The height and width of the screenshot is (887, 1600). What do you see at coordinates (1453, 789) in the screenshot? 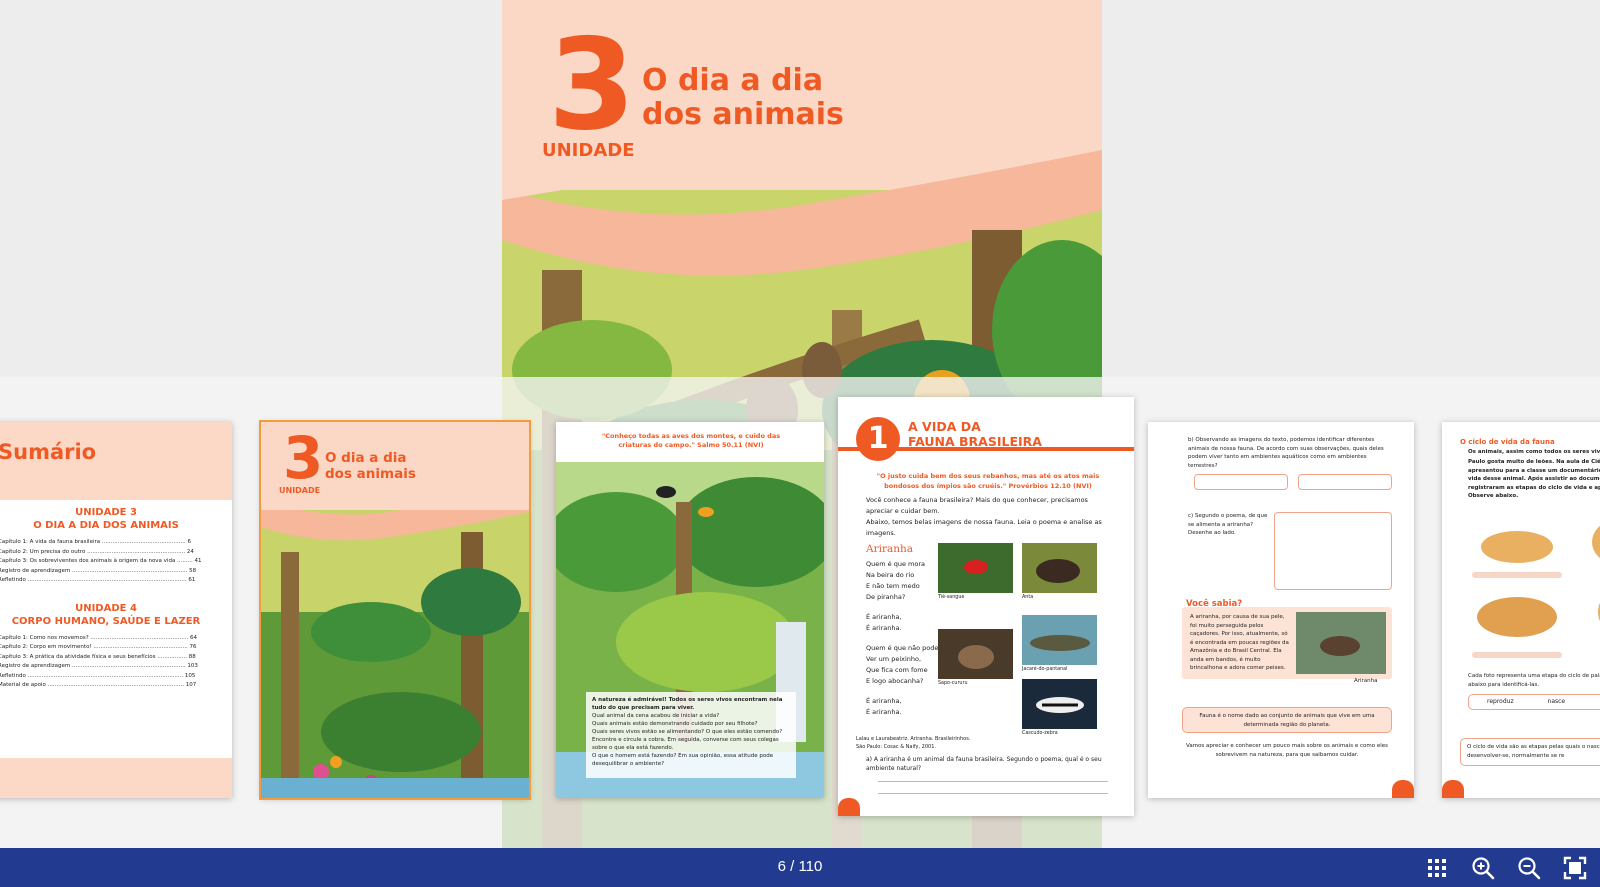
I see `page-number-tab` at bounding box center [1453, 789].